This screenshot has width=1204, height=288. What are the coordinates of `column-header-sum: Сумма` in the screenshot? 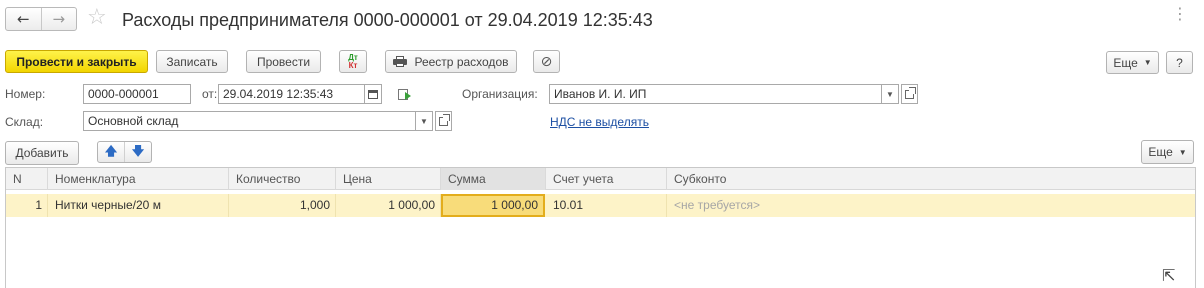 It's located at (493, 179).